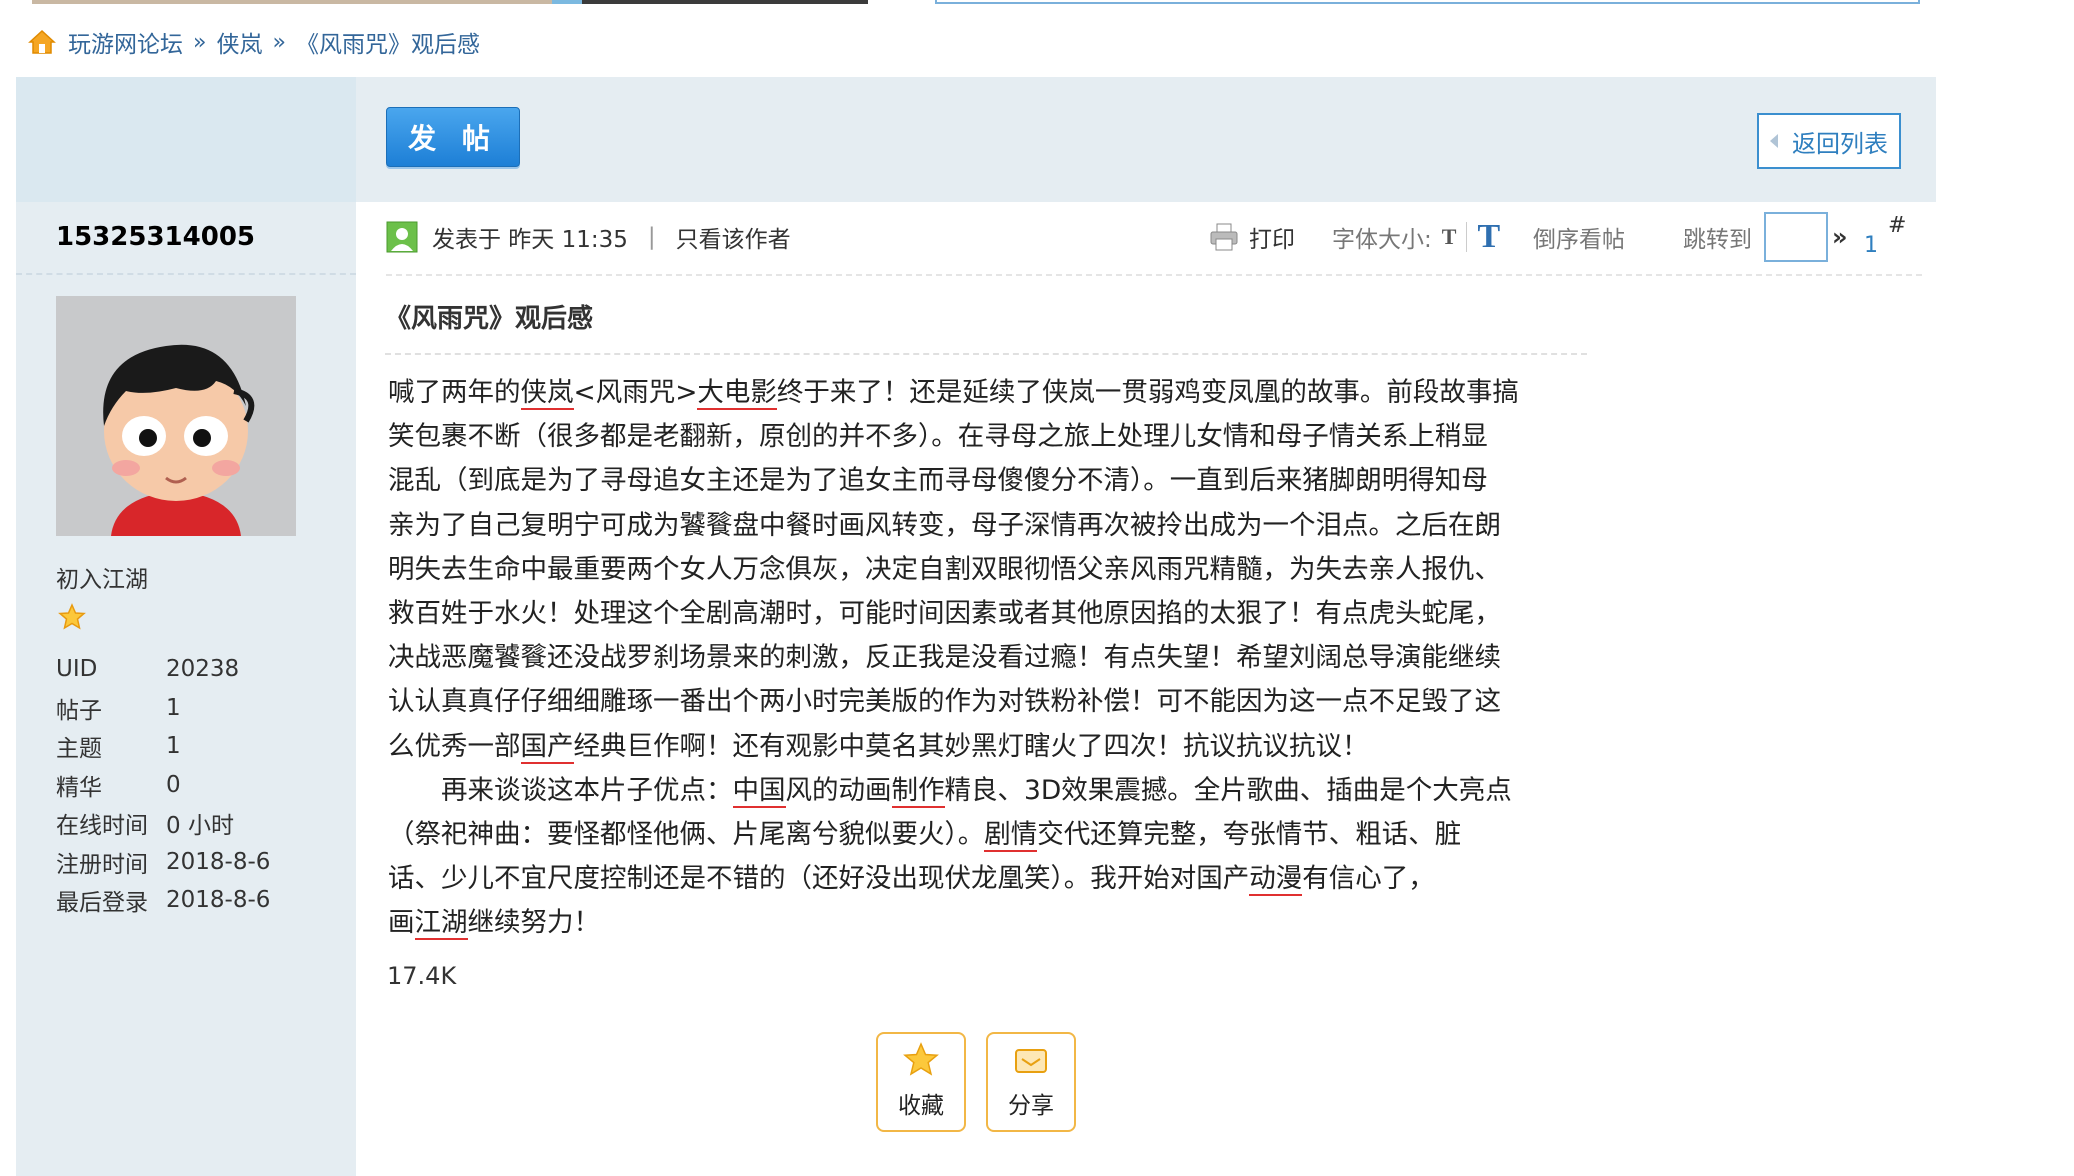 The image size is (2074, 1176). Describe the element at coordinates (489, 319) in the screenshot. I see `post-title: 《风雨咒》观后感` at that location.